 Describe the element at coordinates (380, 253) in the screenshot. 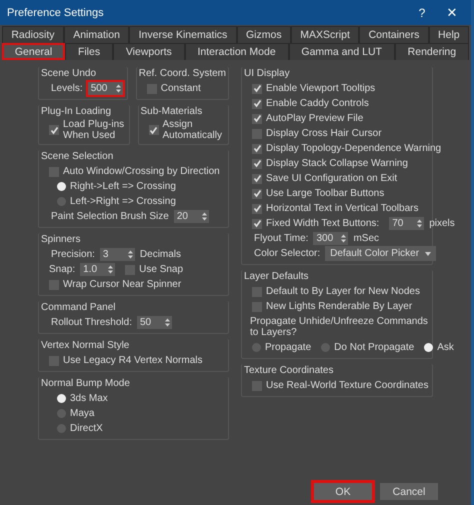

I see `color-selector-dropdown: Default Color Picker` at that location.